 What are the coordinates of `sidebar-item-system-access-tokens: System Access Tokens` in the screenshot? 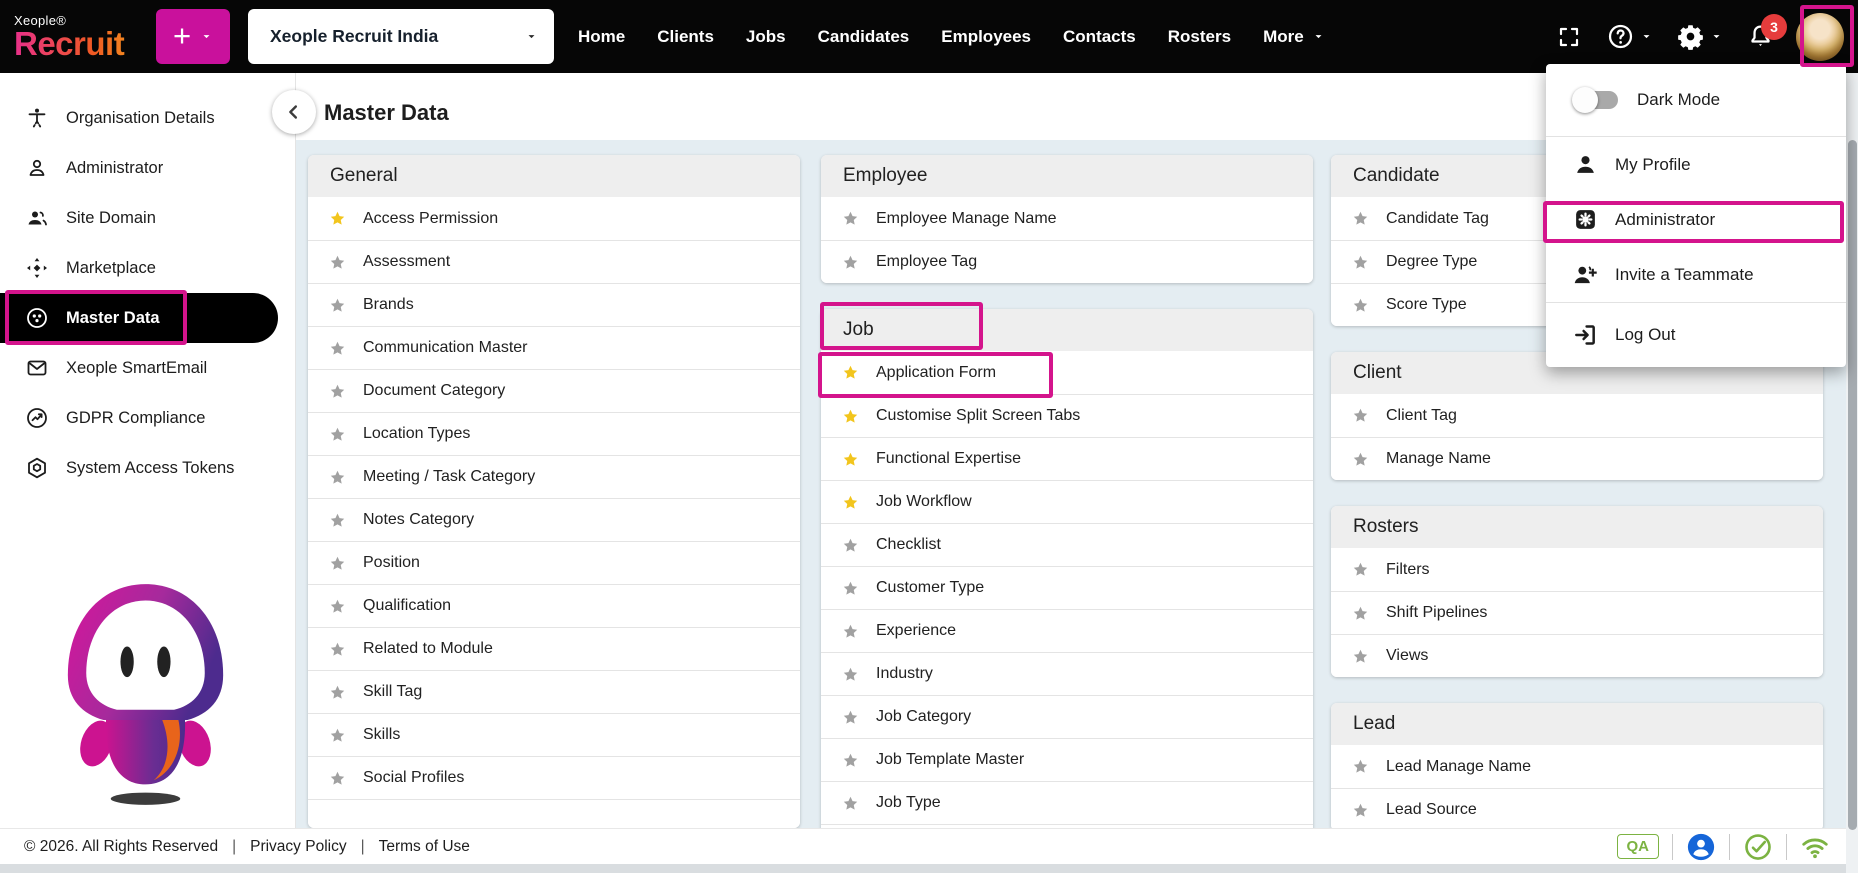 It's located at (147, 468).